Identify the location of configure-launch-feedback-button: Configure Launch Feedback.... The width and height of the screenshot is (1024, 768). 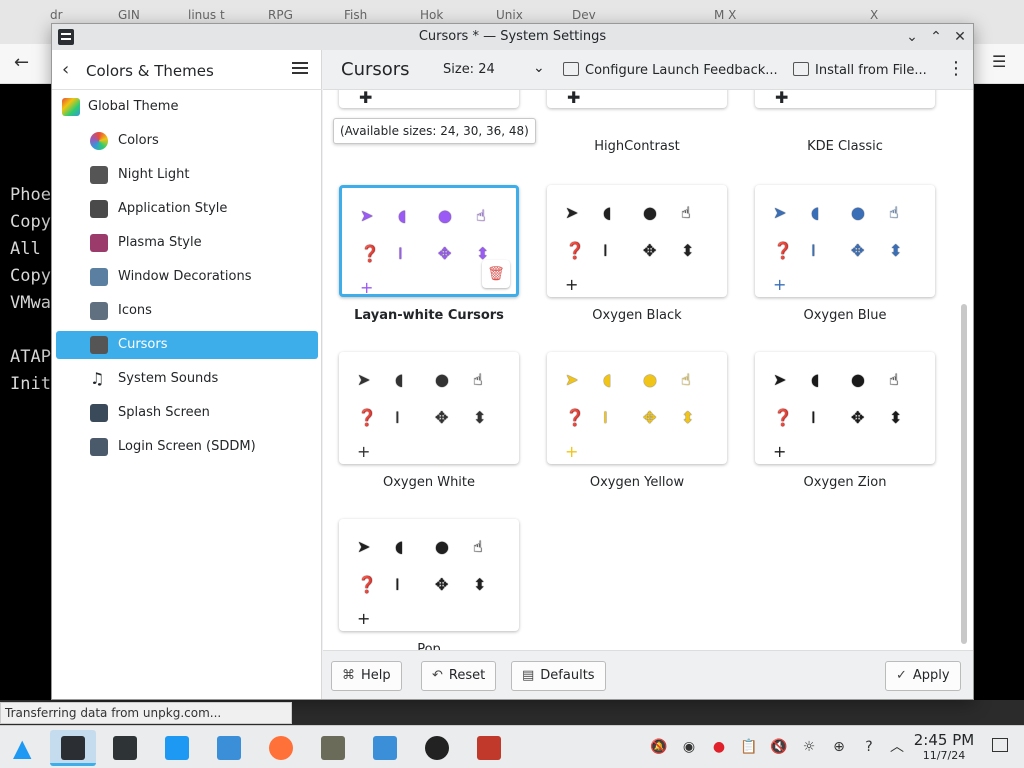
(670, 70).